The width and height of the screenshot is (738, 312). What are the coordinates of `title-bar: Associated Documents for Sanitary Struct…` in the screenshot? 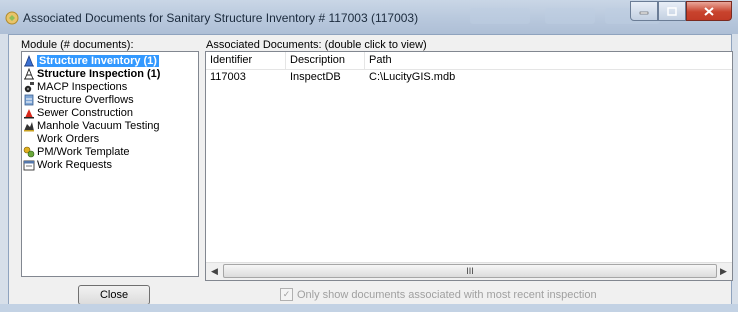 It's located at (369, 17).